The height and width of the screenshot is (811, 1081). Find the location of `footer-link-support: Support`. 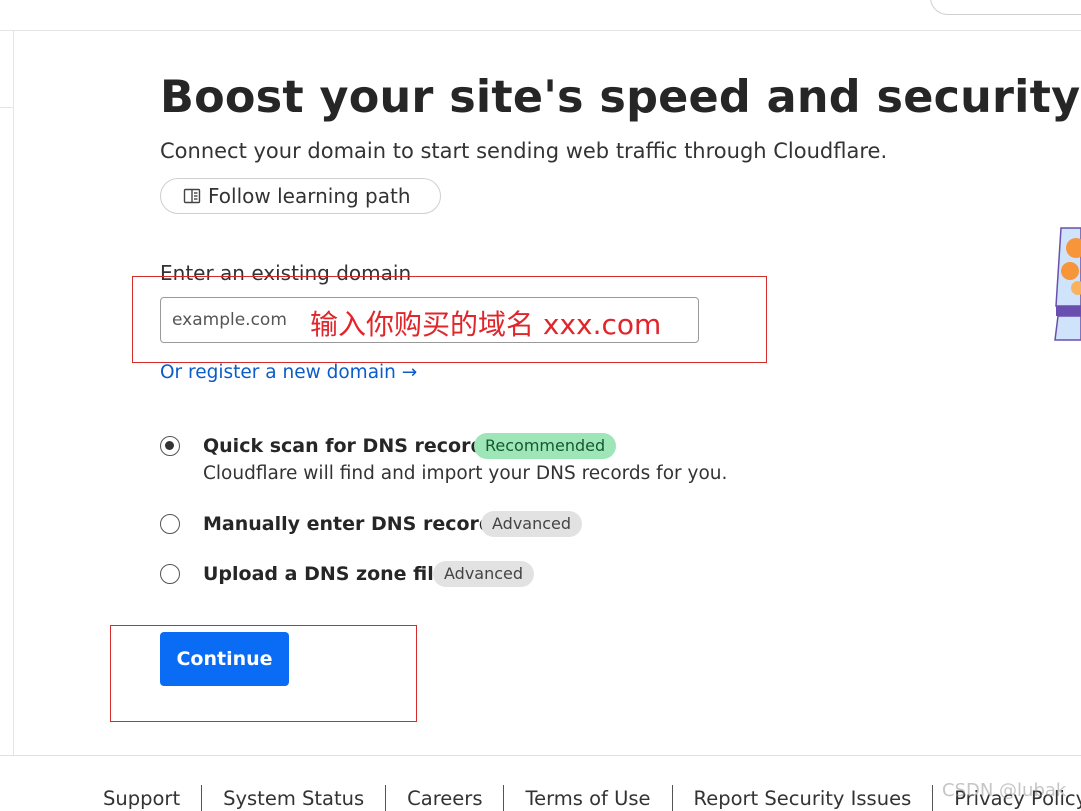

footer-link-support: Support is located at coordinates (141, 798).